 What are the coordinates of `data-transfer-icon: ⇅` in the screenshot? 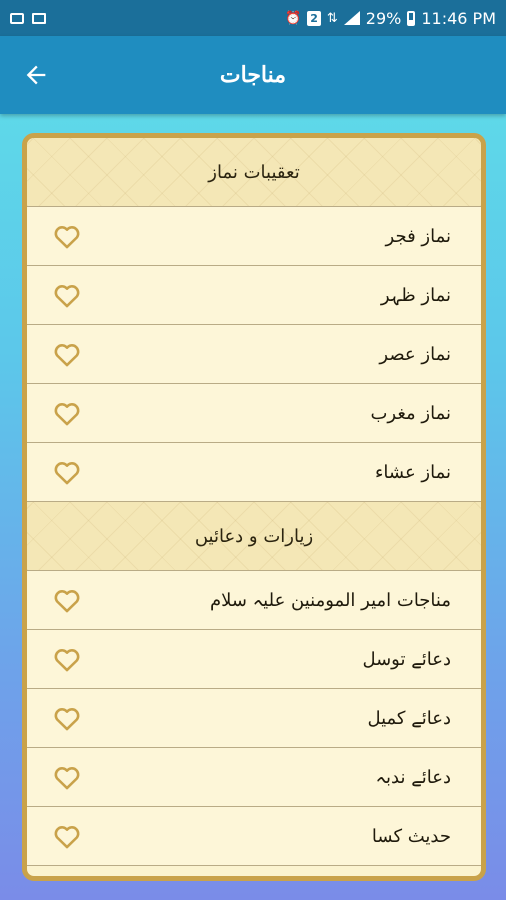 It's located at (332, 18).